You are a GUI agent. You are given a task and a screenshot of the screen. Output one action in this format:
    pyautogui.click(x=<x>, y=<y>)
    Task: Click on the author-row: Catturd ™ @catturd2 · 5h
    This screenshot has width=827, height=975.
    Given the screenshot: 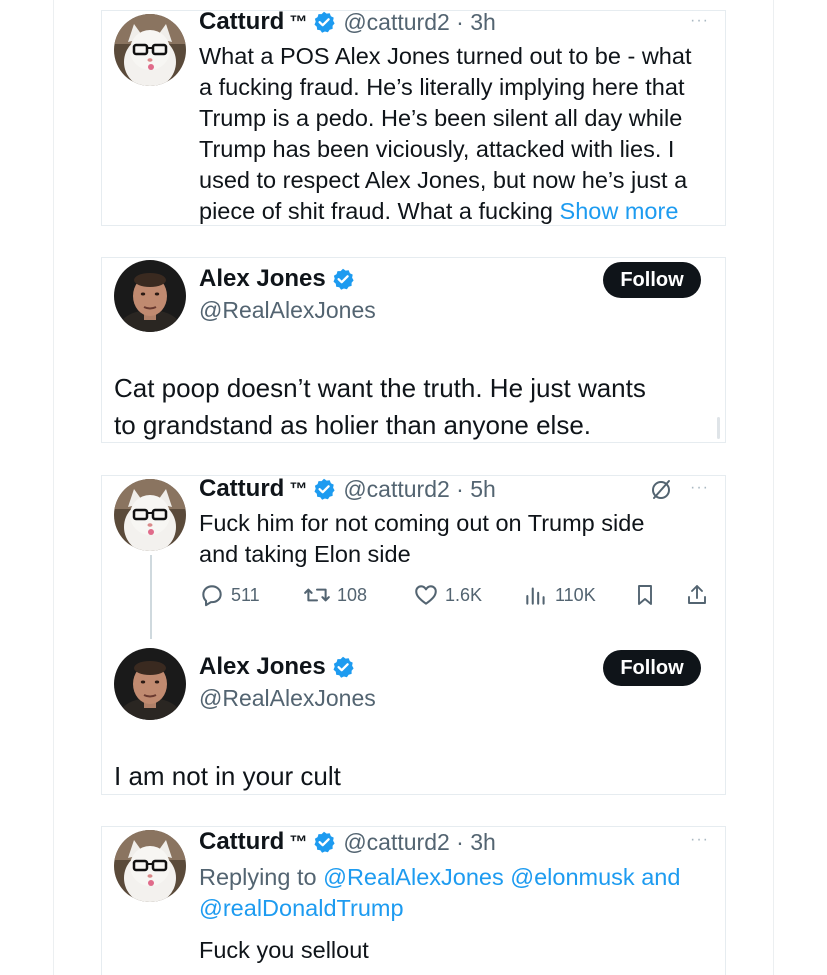 What is the action you would take?
    pyautogui.click(x=347, y=489)
    